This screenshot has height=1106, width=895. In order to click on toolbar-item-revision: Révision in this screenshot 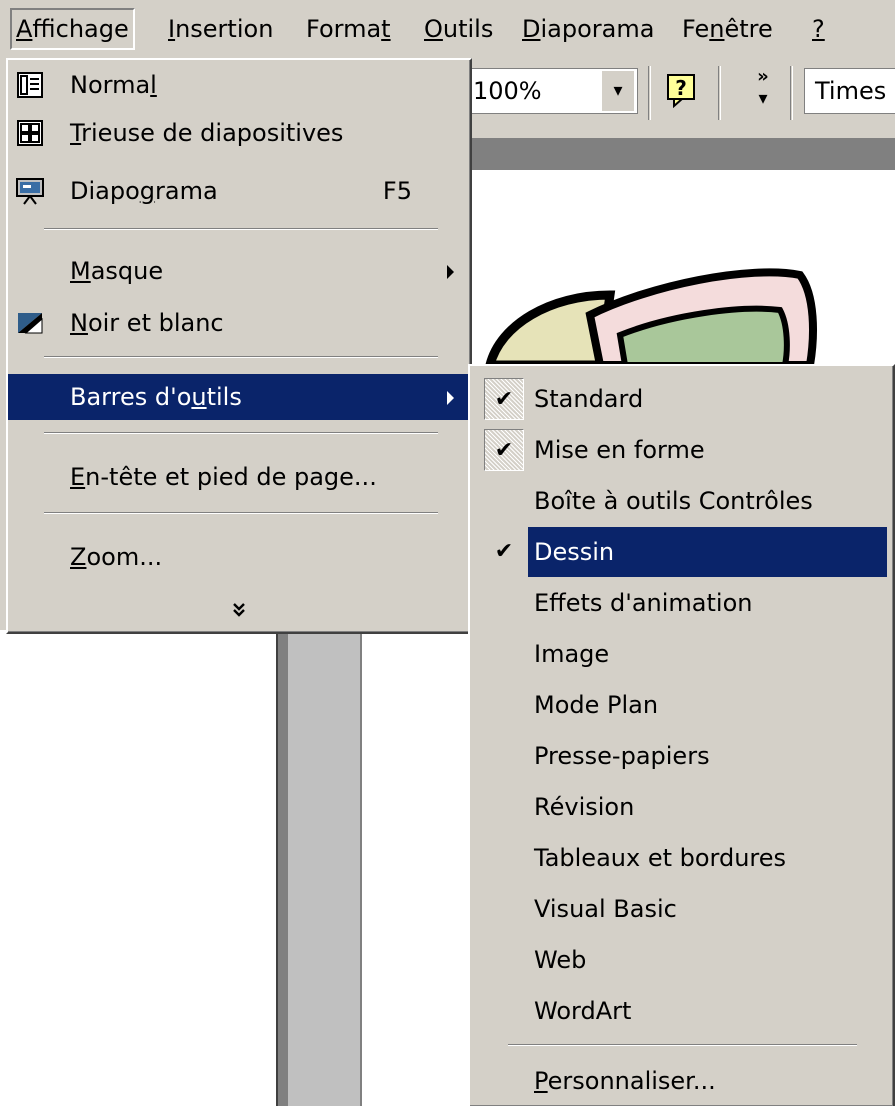, I will do `click(681, 807)`.